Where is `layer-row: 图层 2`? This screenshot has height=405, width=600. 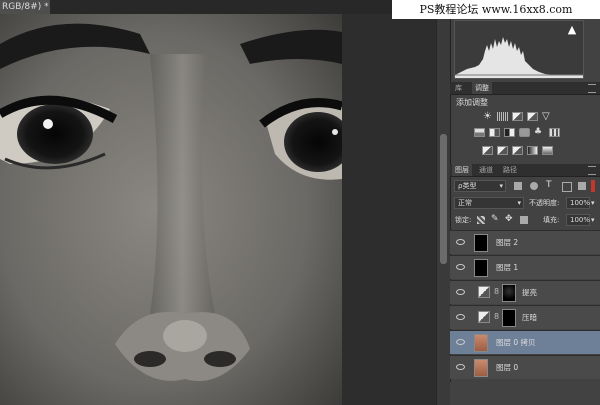
layer-row: 图层 2 is located at coordinates (525, 242).